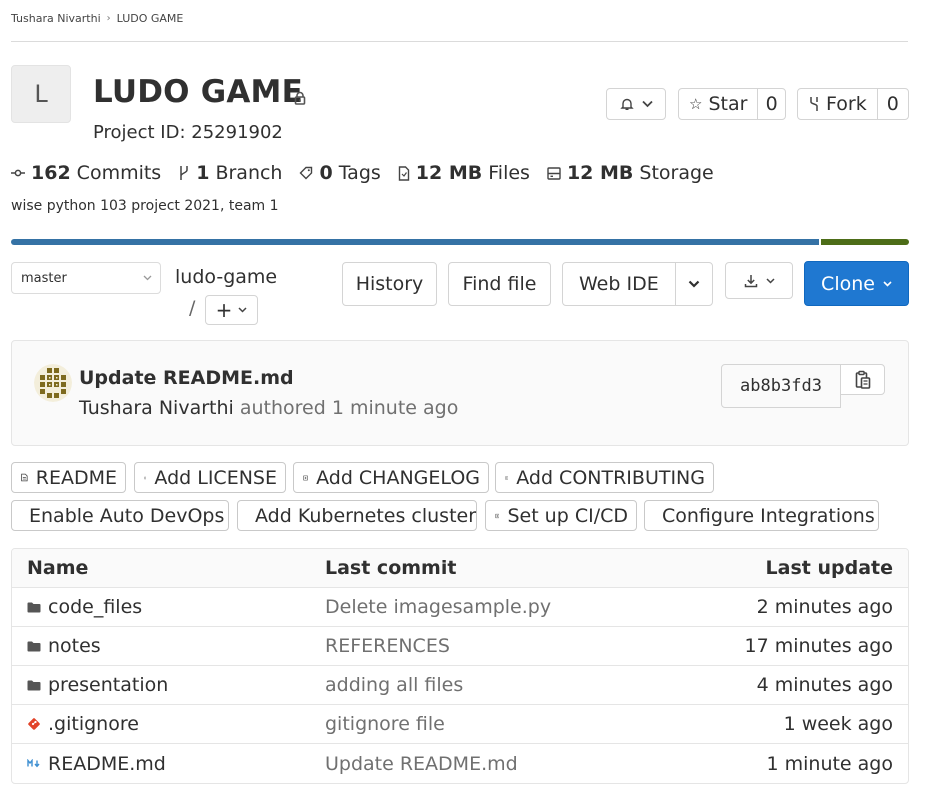  Describe the element at coordinates (460, 724) in the screenshot. I see `table-row: .gitignore gitignore file 1 week ago` at that location.